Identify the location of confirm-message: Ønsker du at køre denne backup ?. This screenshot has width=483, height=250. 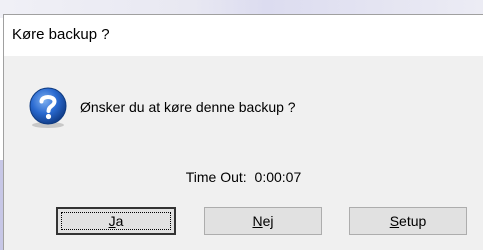
(188, 107).